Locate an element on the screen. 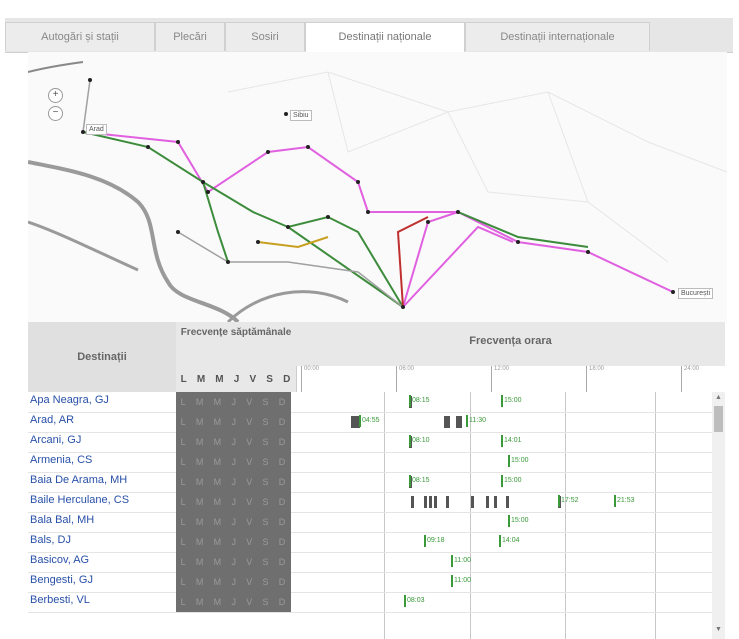 This screenshot has width=739, height=639. zoom-out-button: − is located at coordinates (55, 113).